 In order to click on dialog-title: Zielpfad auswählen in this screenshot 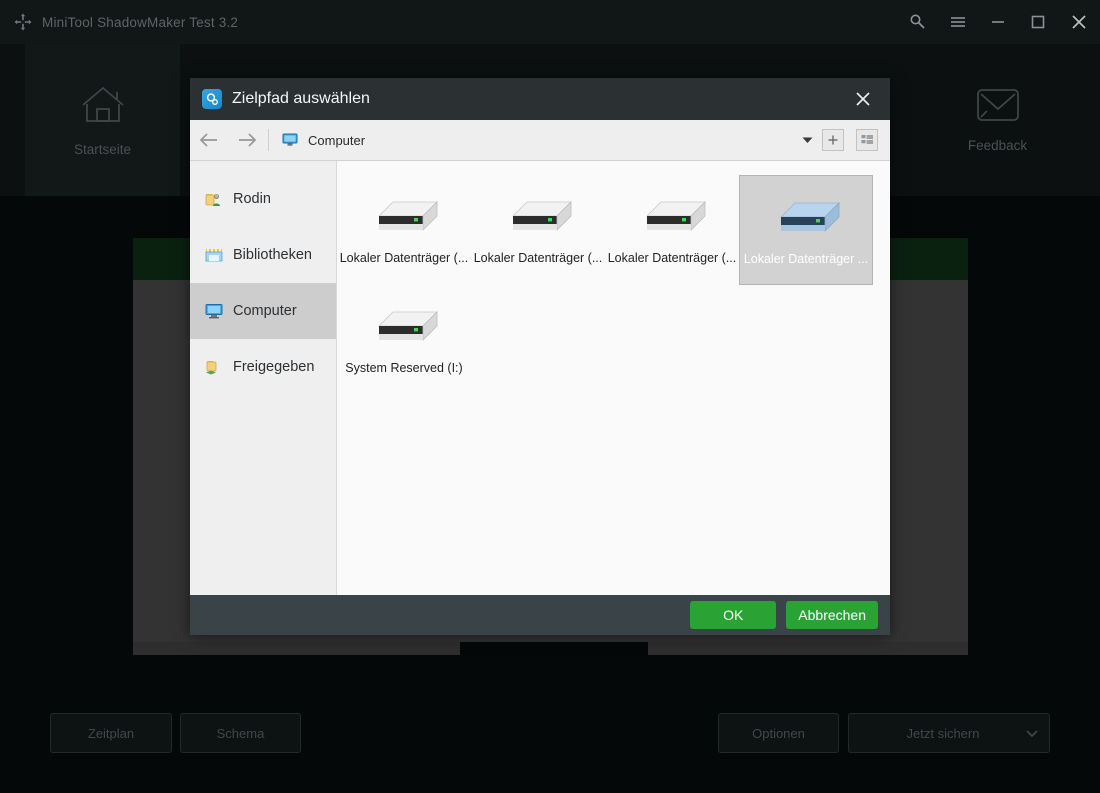, I will do `click(301, 98)`.